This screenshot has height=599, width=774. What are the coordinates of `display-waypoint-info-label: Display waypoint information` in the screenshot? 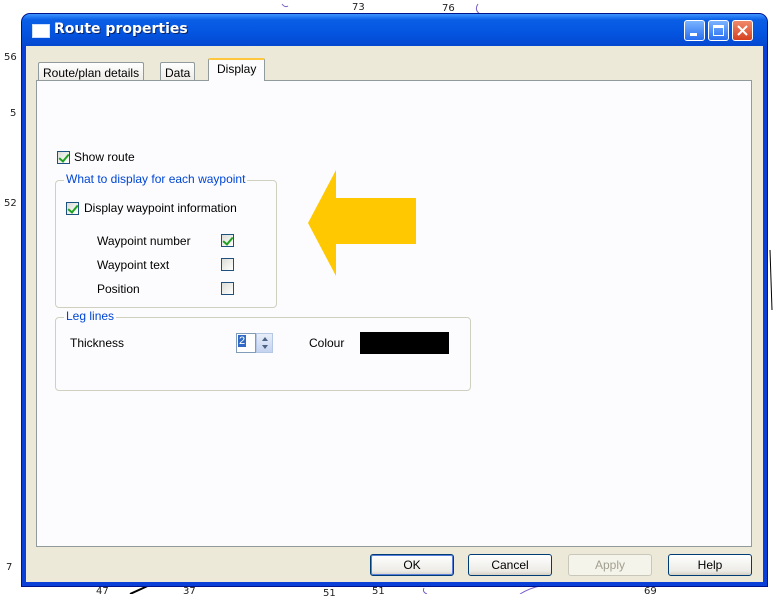 It's located at (160, 208).